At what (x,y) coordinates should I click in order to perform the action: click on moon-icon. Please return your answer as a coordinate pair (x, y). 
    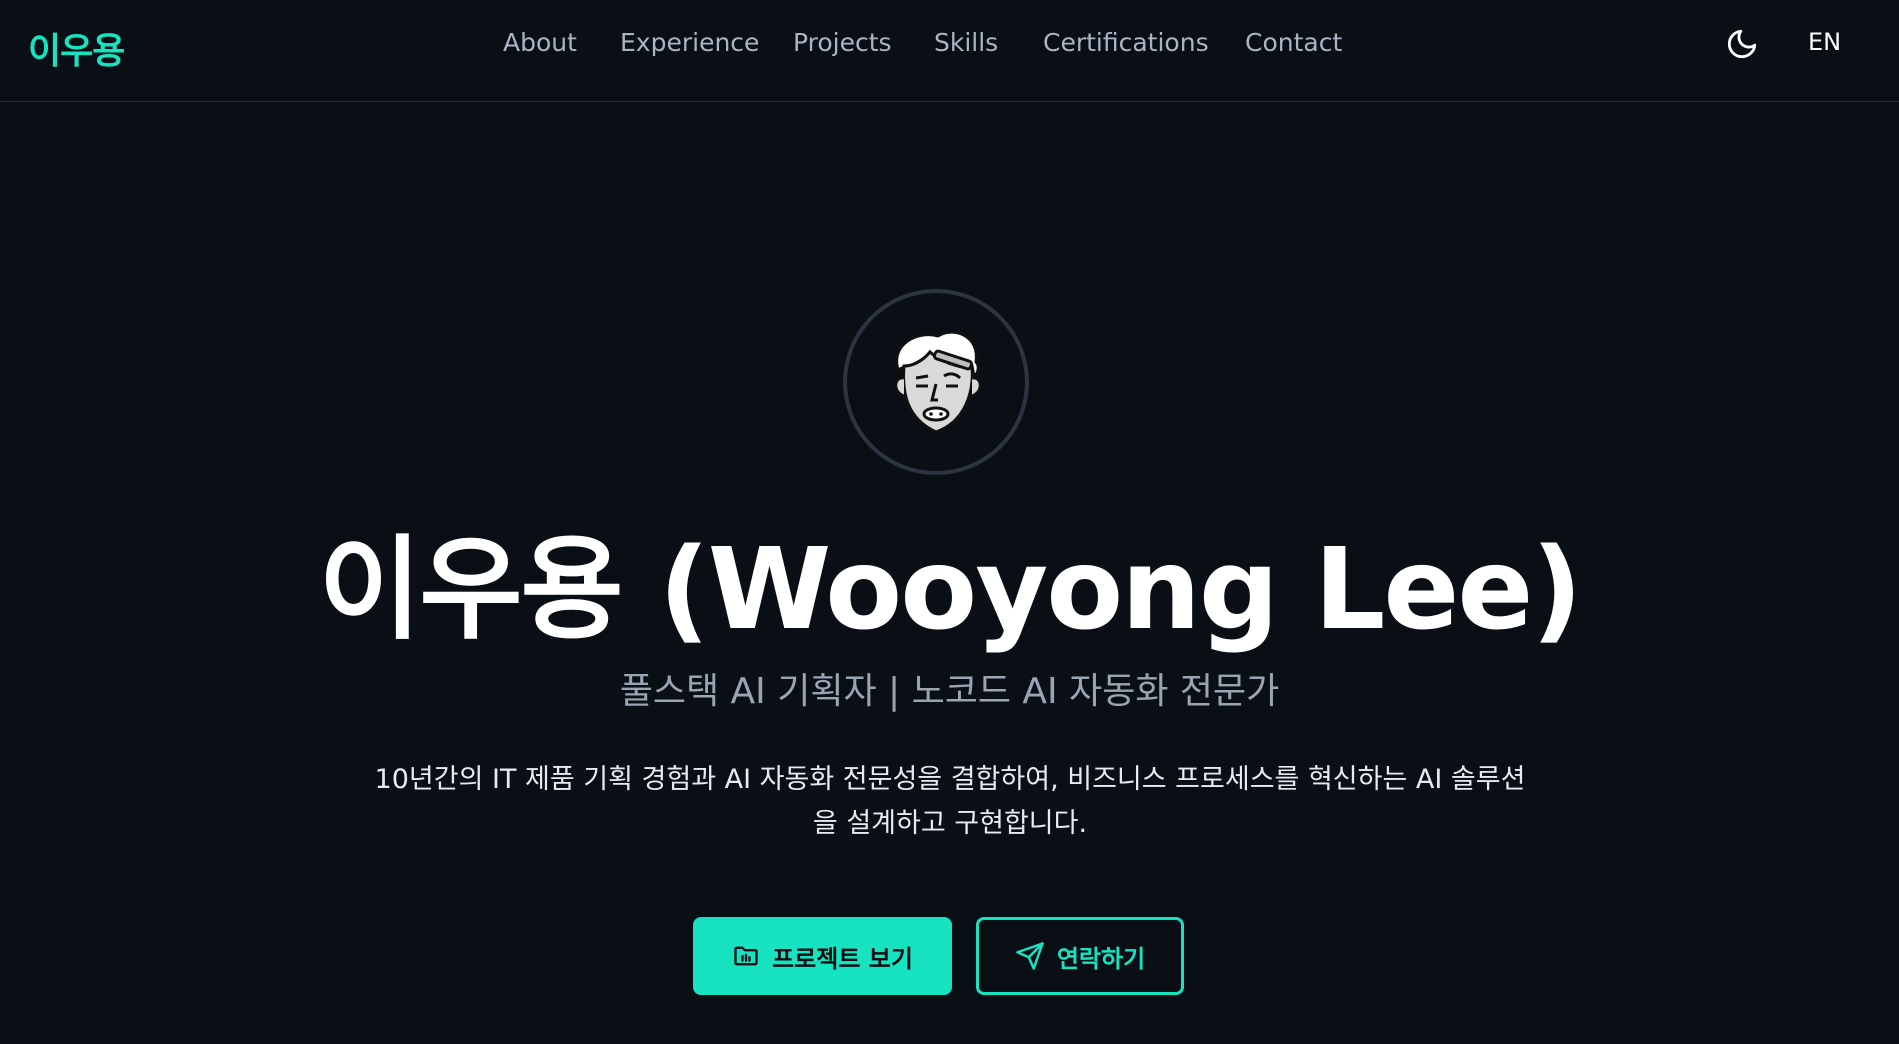
    Looking at the image, I should click on (1742, 44).